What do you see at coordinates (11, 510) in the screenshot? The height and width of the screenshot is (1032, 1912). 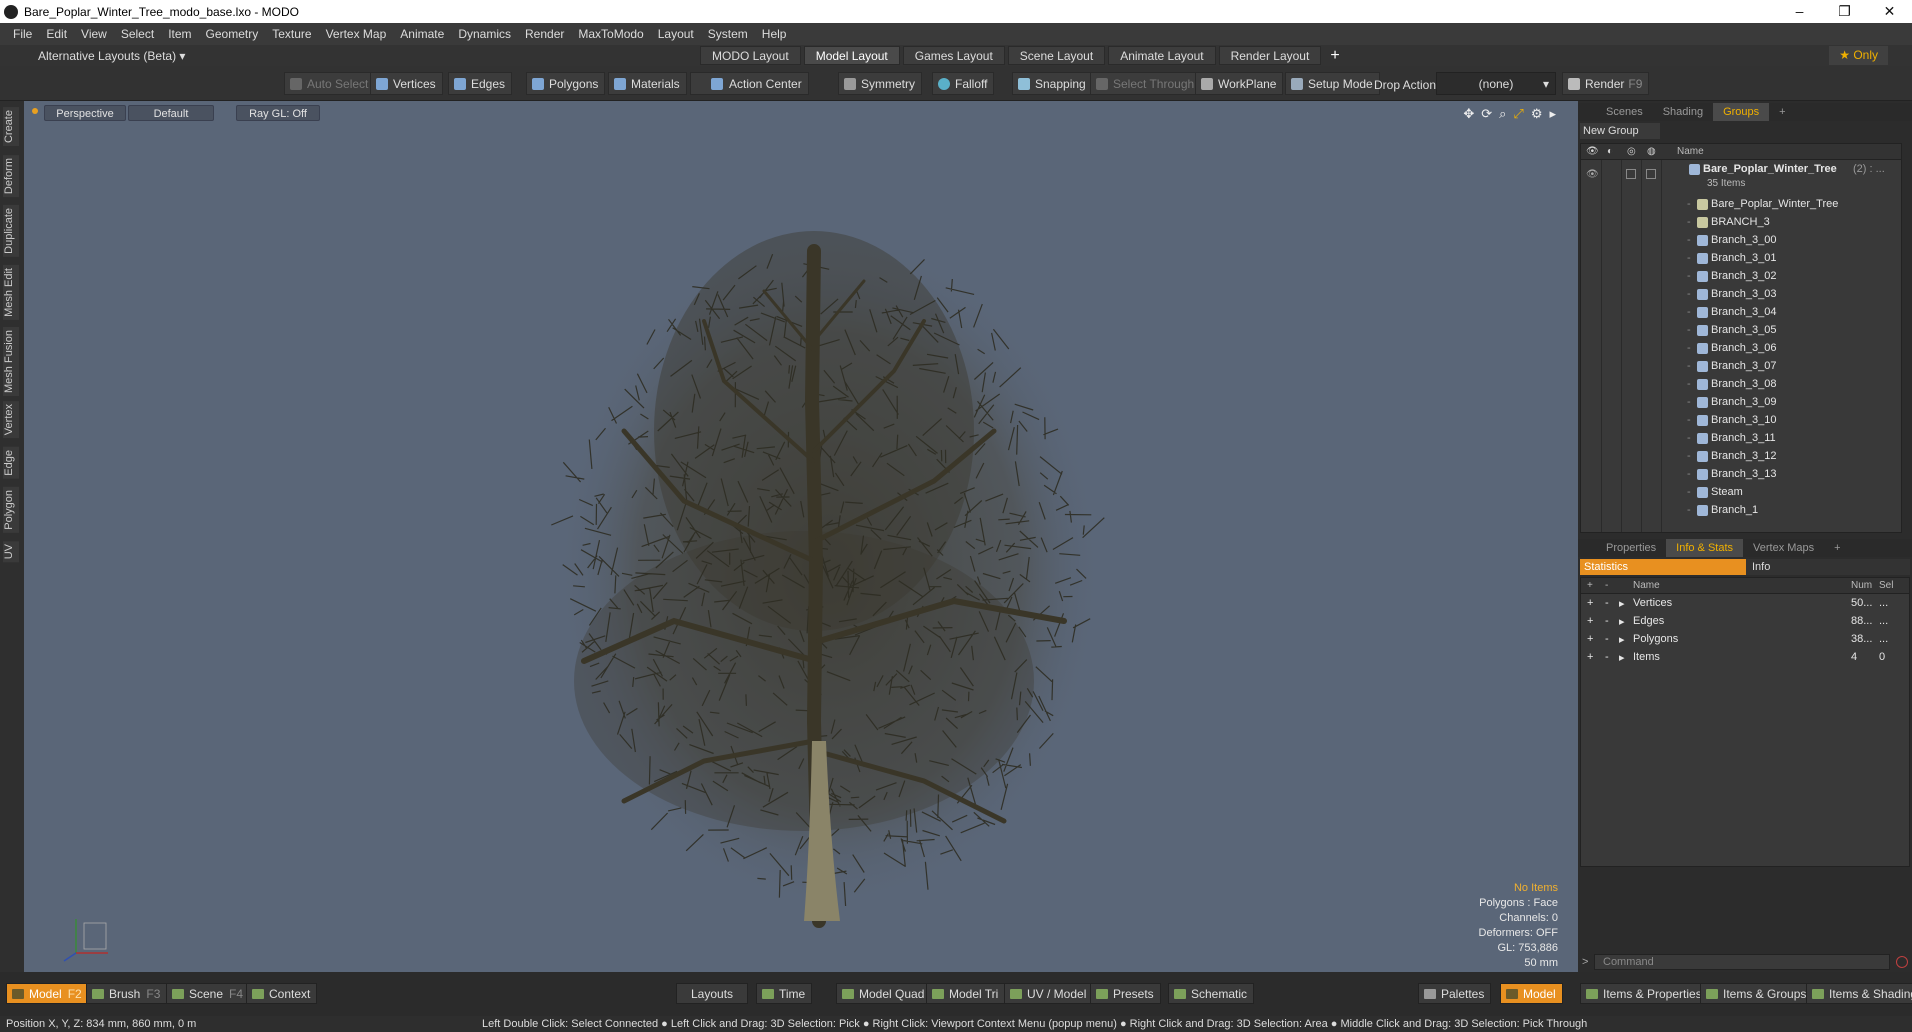 I see `tab-polygon: Polygon` at bounding box center [11, 510].